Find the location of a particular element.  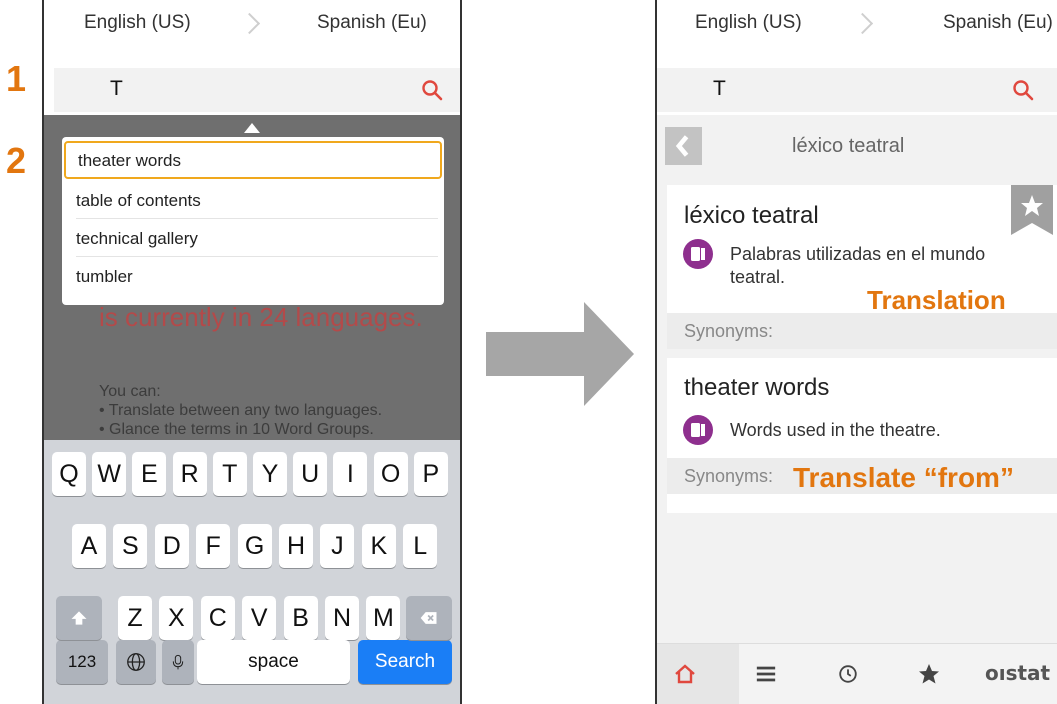

dropdown-caret is located at coordinates (252, 128).